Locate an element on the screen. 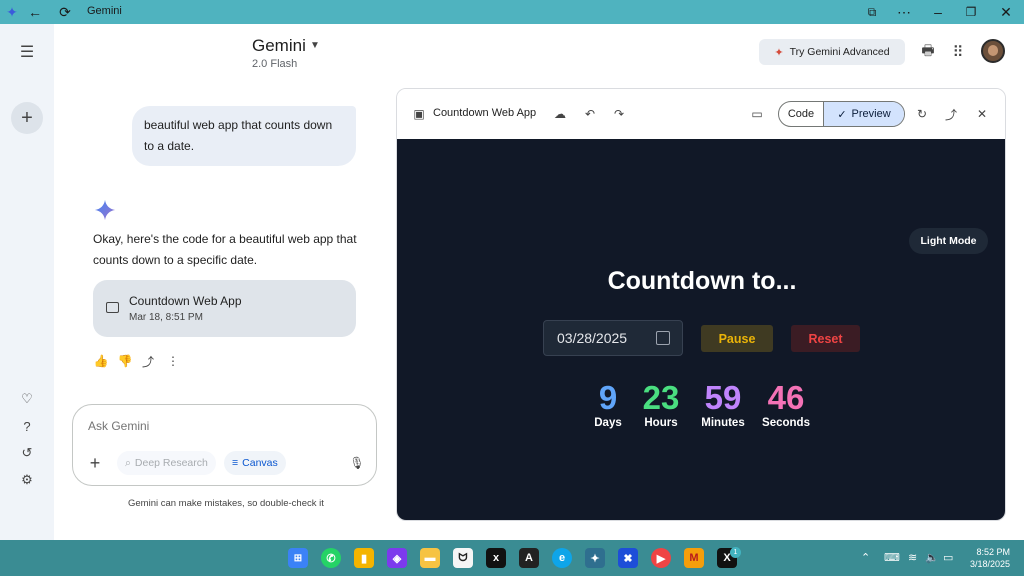  deep-research-chip: ⌕ Deep Research is located at coordinates (166, 463).